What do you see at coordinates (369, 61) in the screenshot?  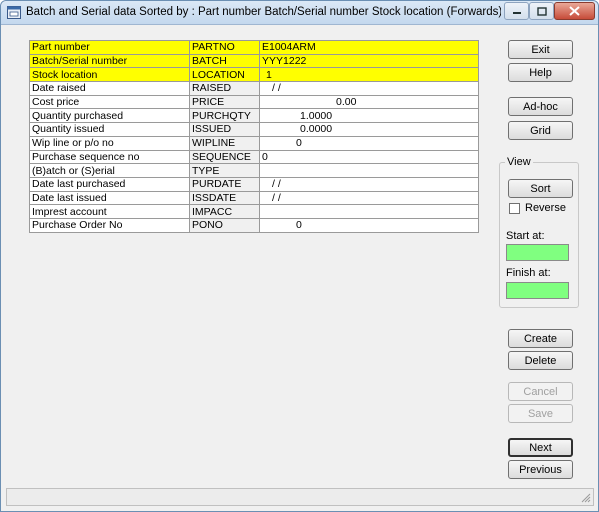 I see `row-value: YYY1222` at bounding box center [369, 61].